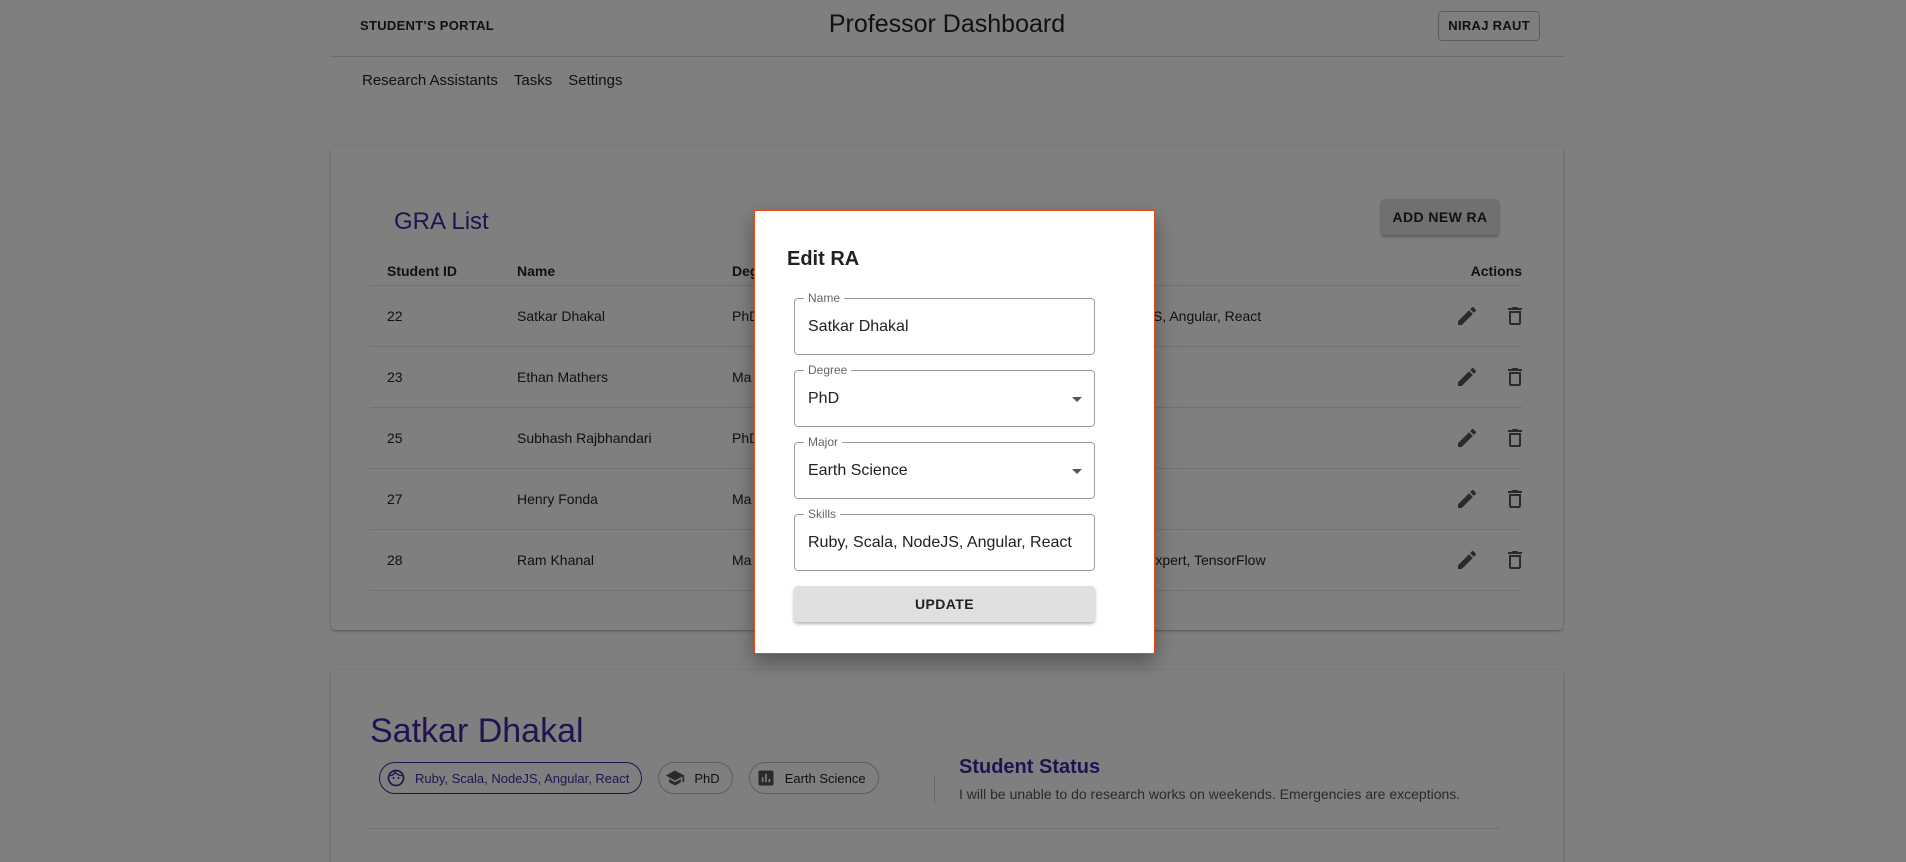 This screenshot has width=1906, height=862. Describe the element at coordinates (940, 543) in the screenshot. I see `skills-input: Ruby, Scala, NodeJS, Angular, React` at that location.